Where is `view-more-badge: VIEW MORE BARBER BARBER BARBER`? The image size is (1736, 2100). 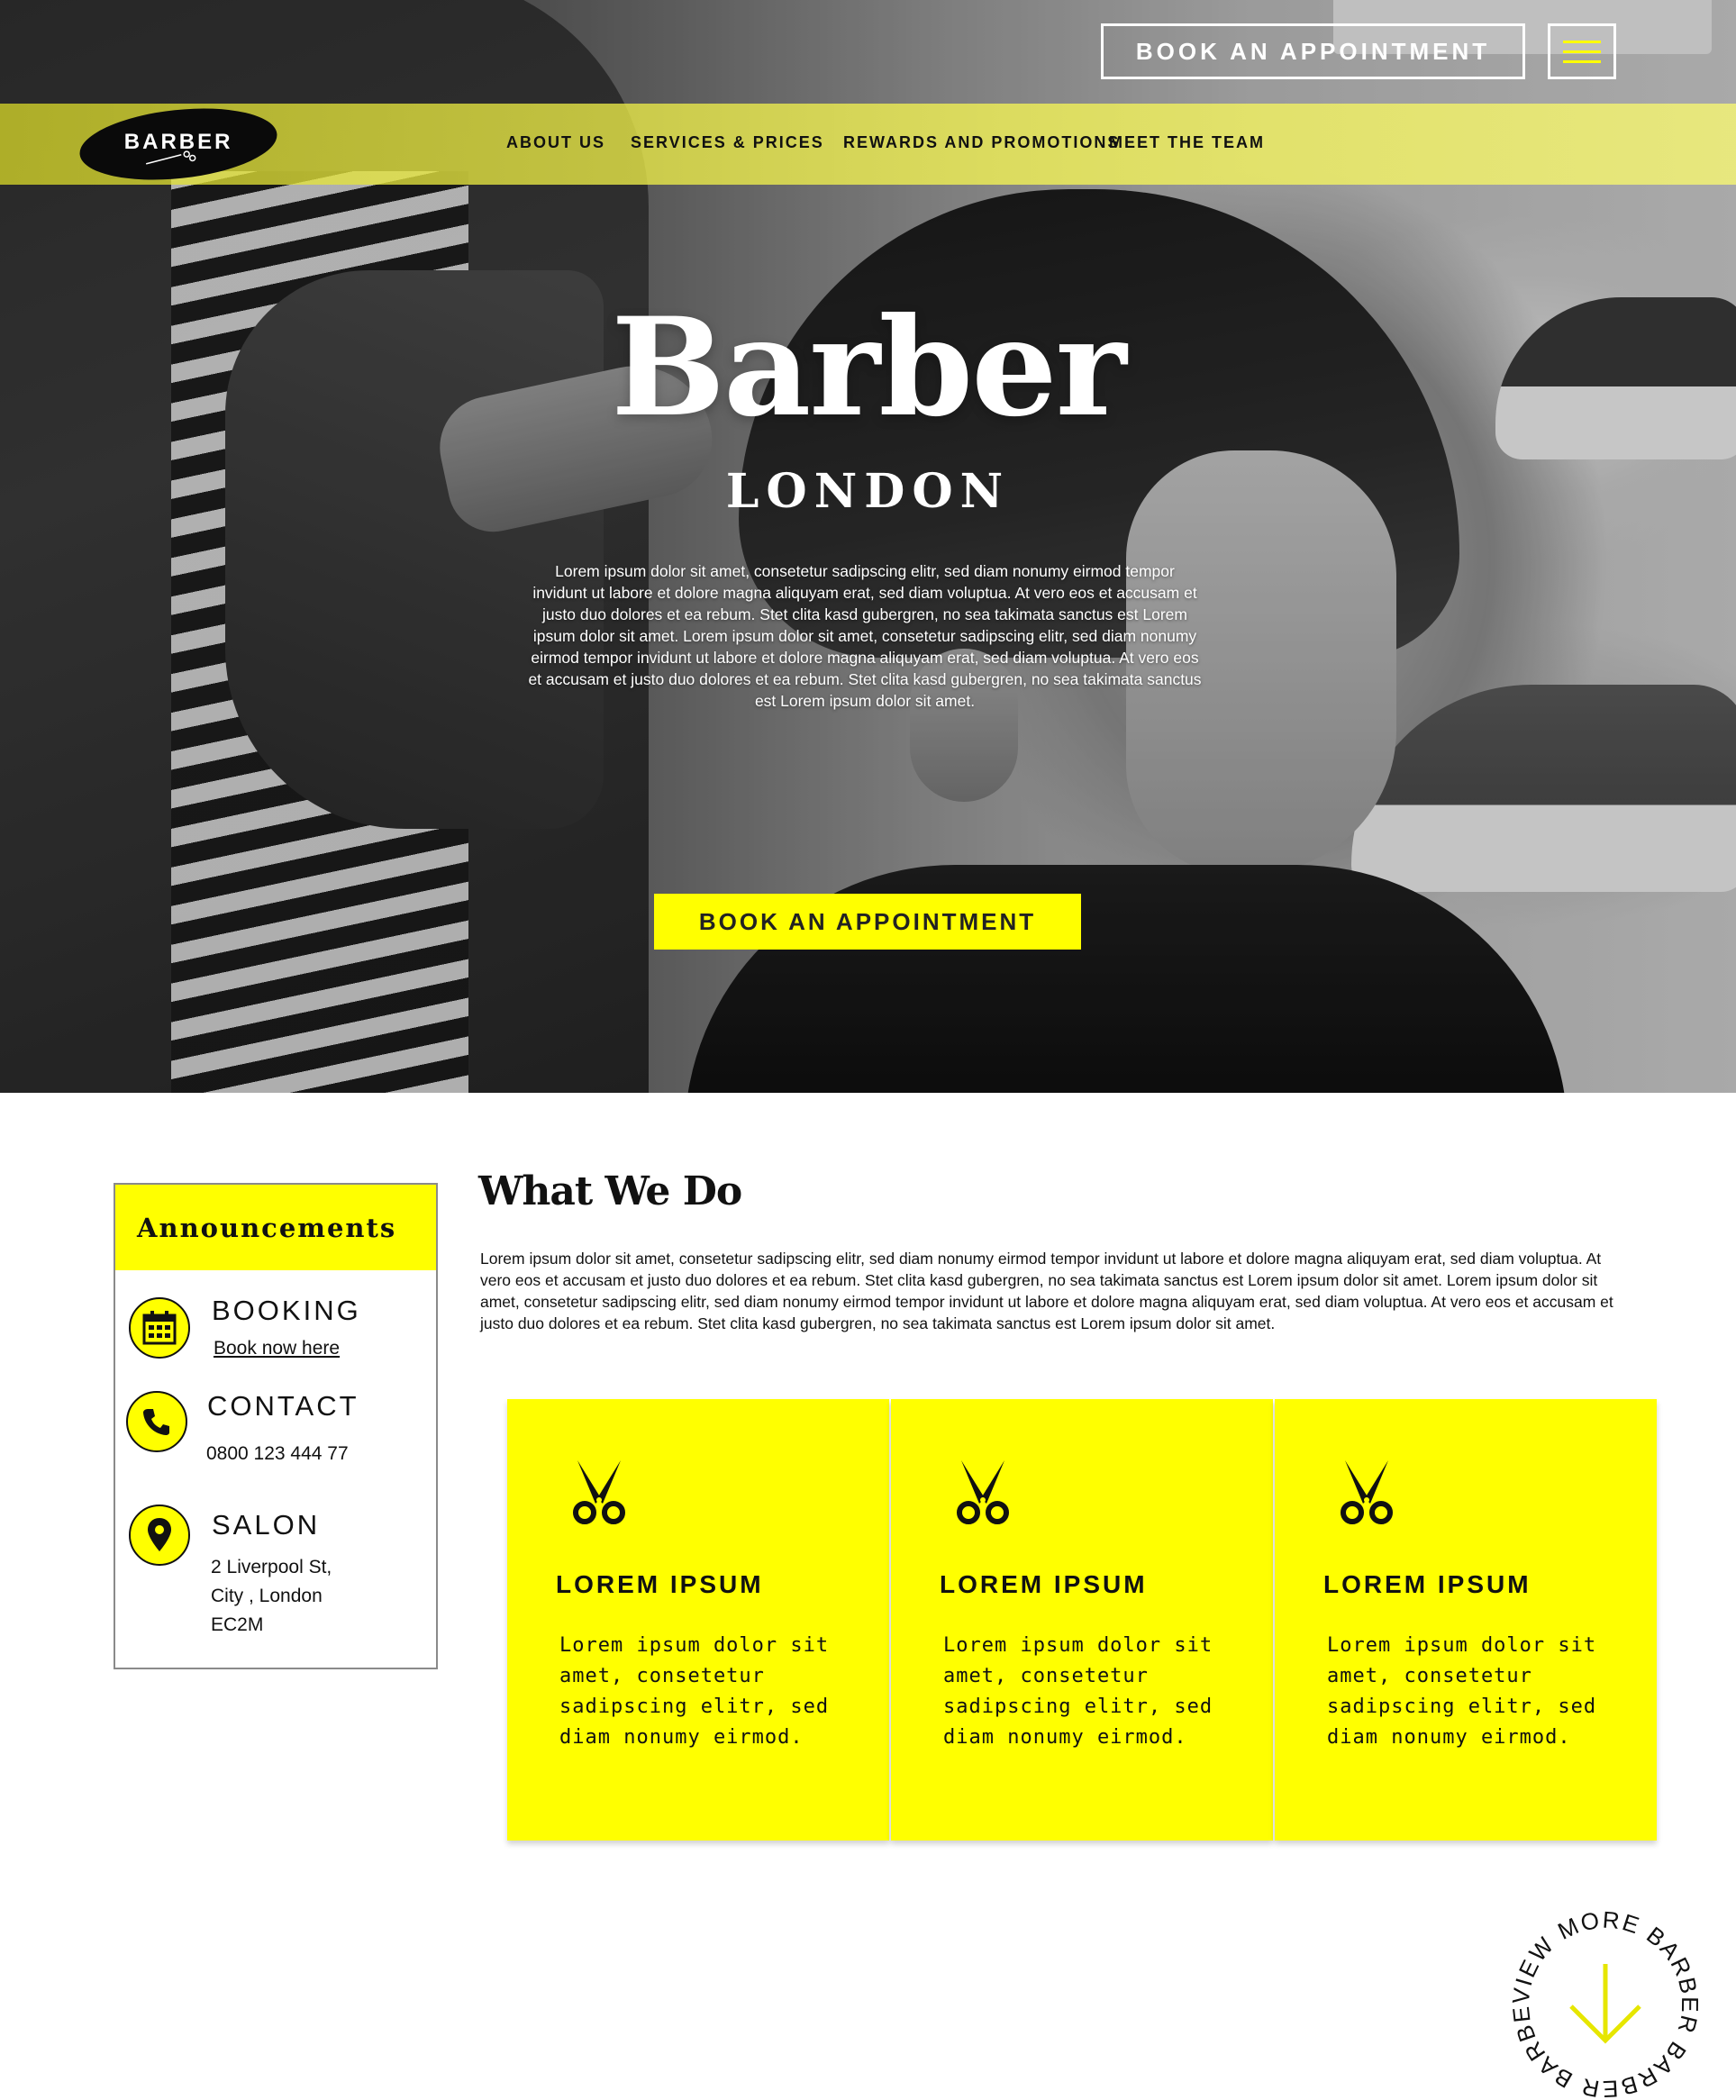
view-more-badge: VIEW MORE BARBER BARBER BARBER is located at coordinates (1605, 2002).